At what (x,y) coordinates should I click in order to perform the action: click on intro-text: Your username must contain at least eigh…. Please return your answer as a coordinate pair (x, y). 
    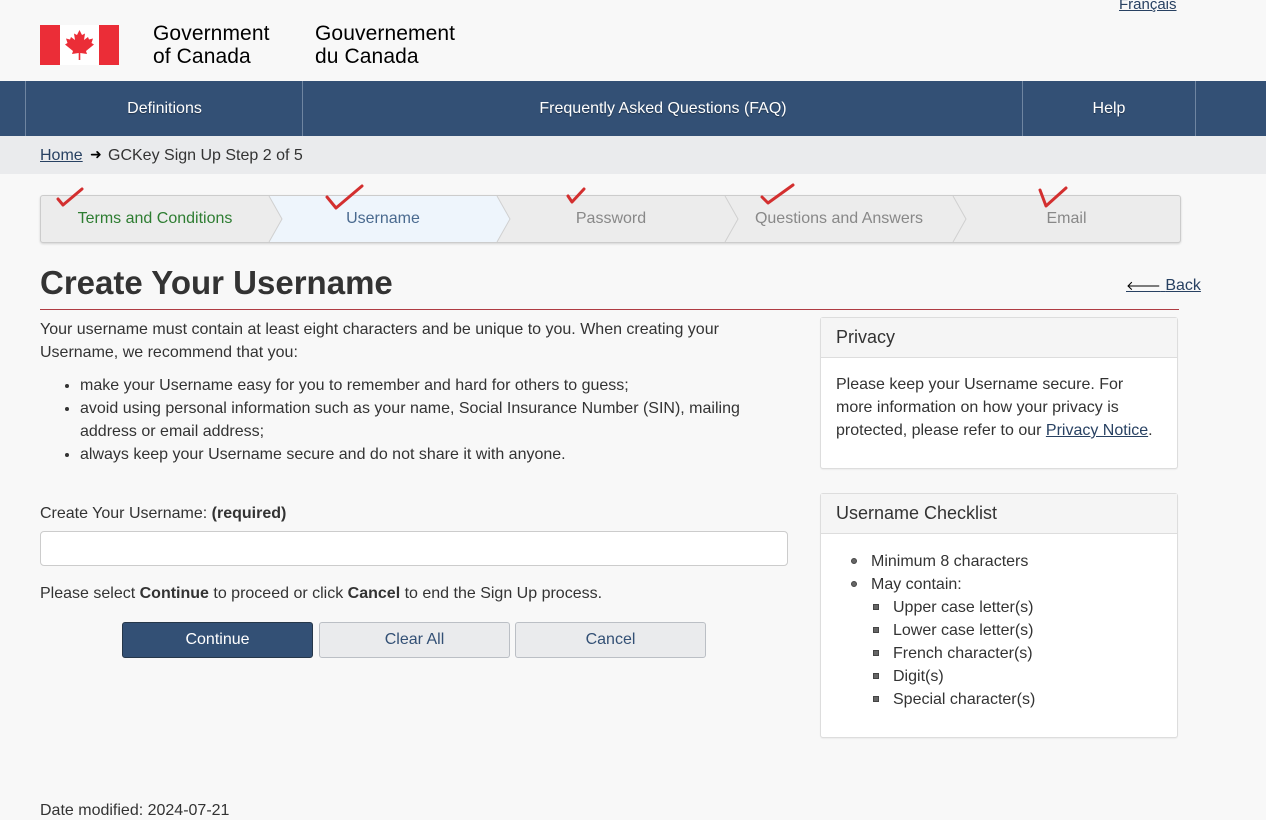
    Looking at the image, I should click on (379, 341).